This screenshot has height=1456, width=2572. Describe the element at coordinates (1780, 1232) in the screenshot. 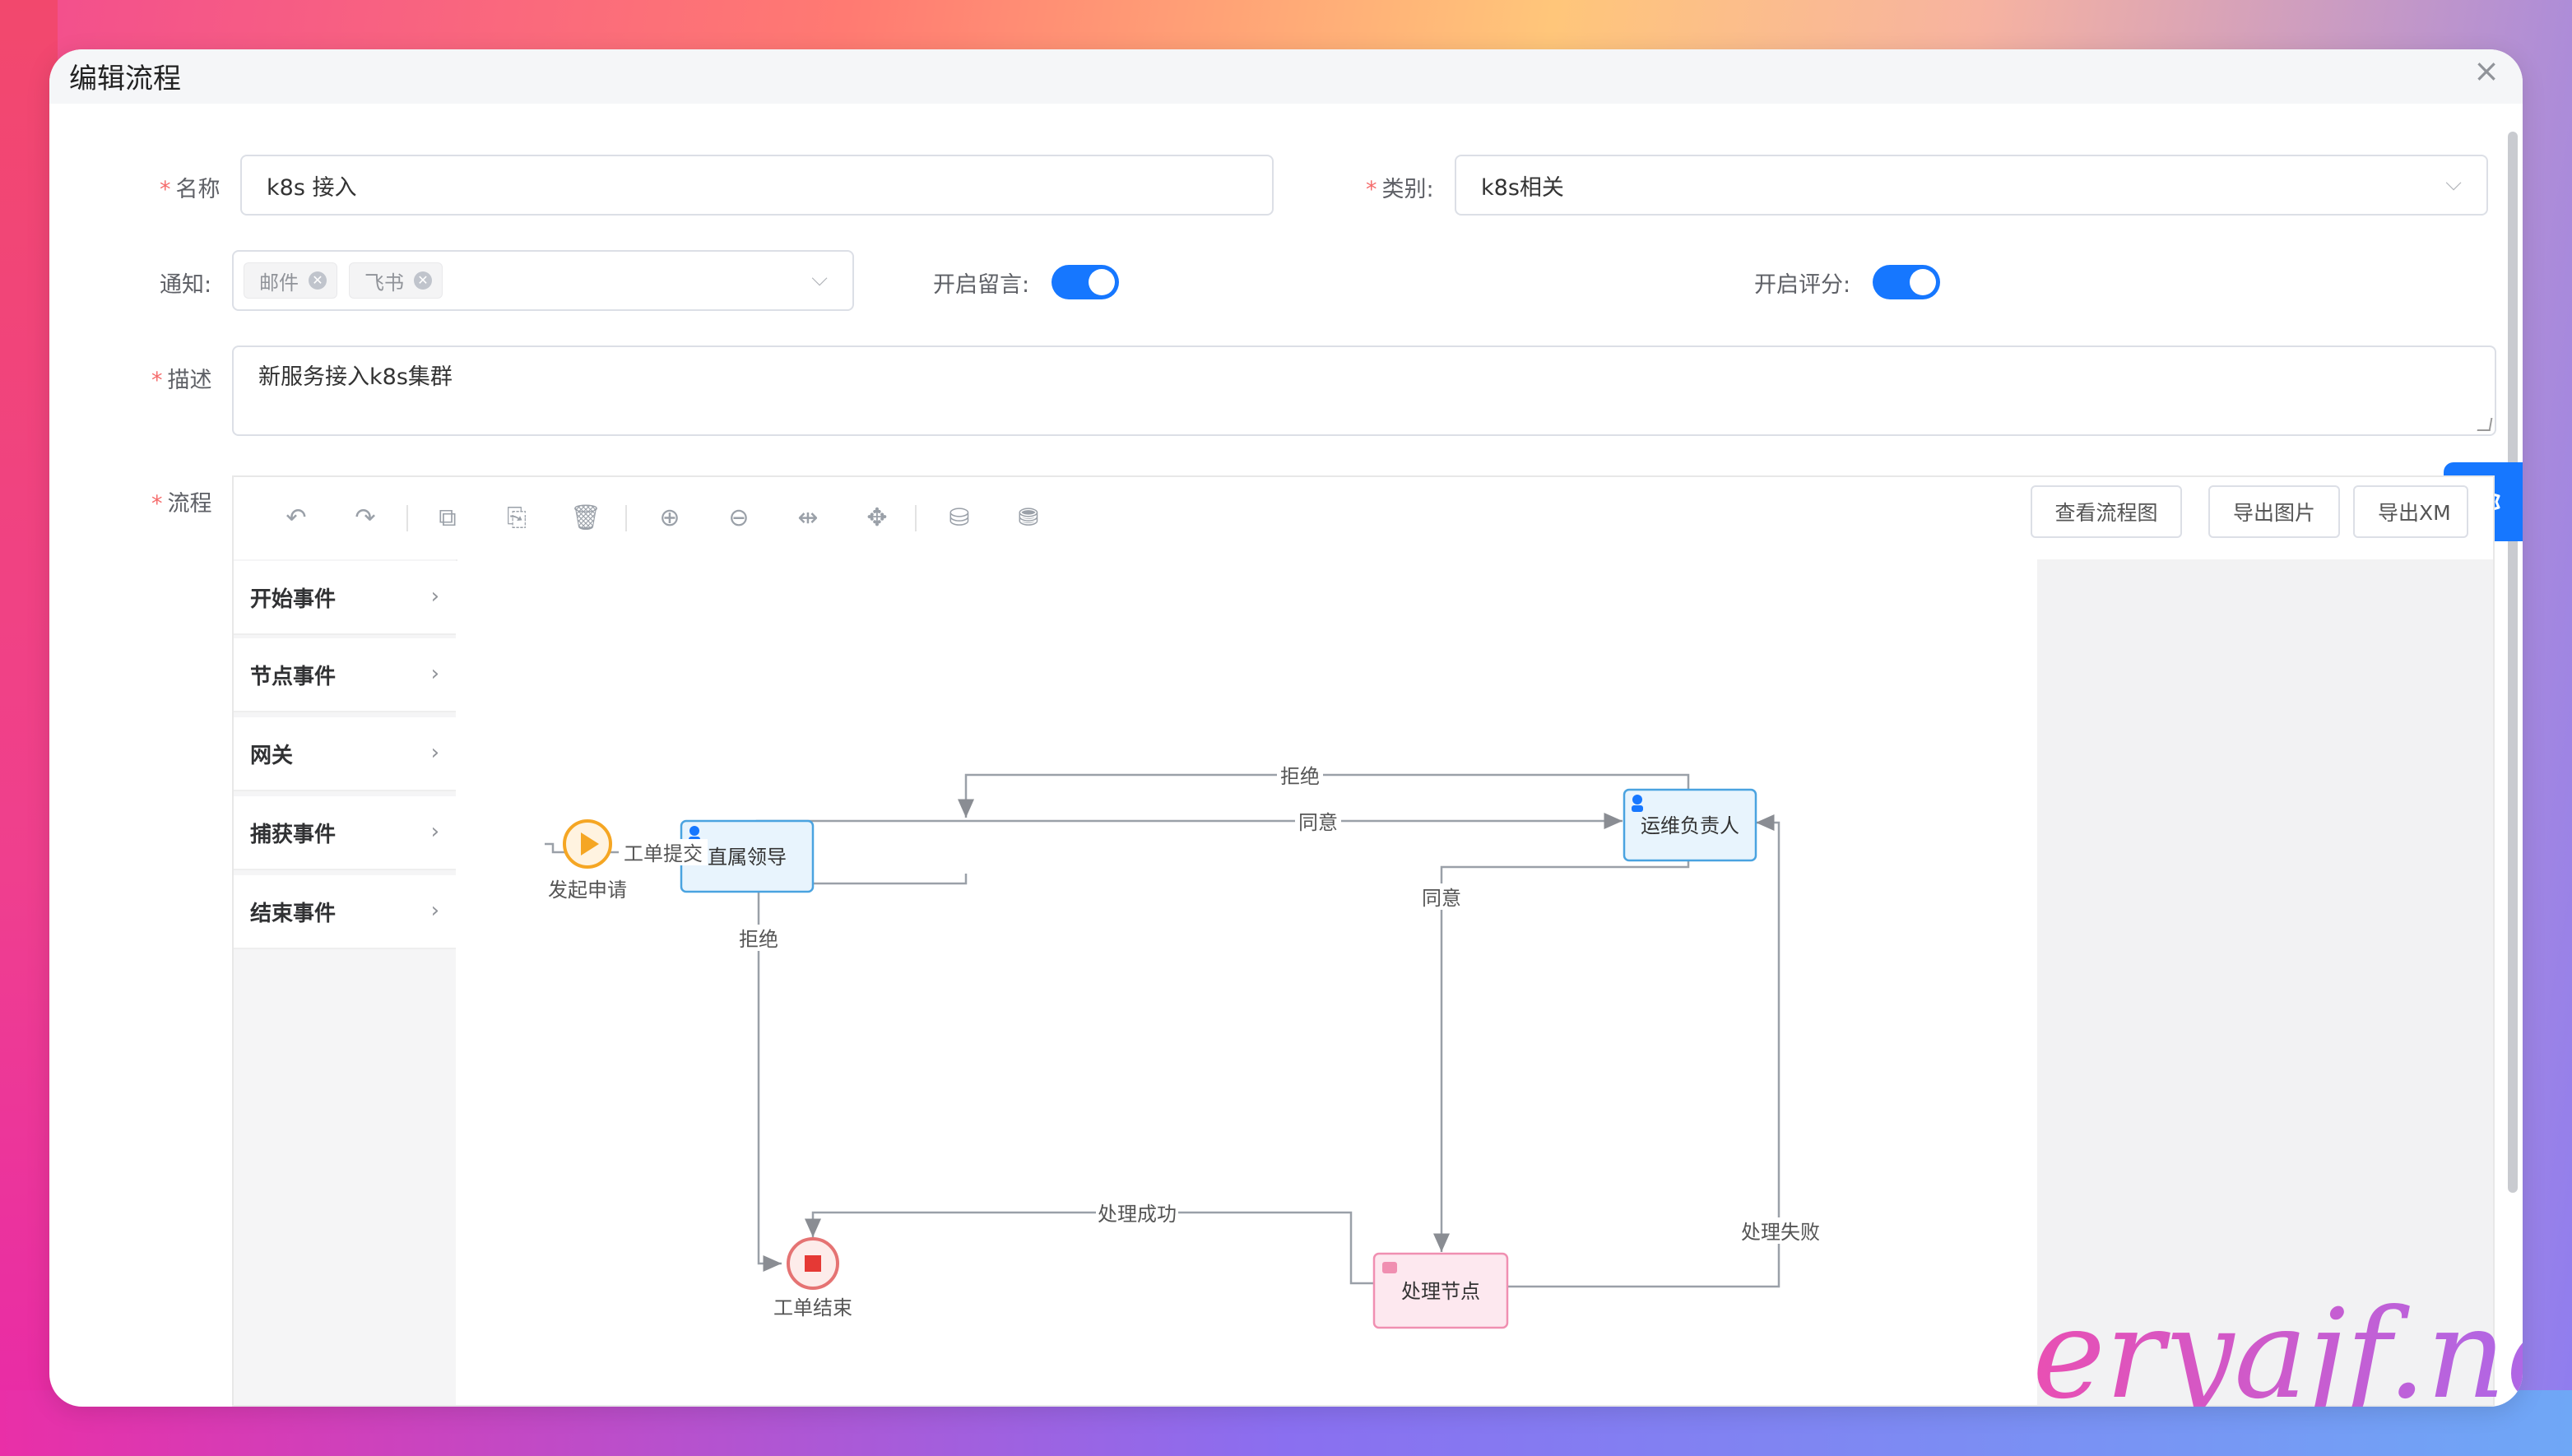

I see `flow-fail-label: 处理失败` at that location.